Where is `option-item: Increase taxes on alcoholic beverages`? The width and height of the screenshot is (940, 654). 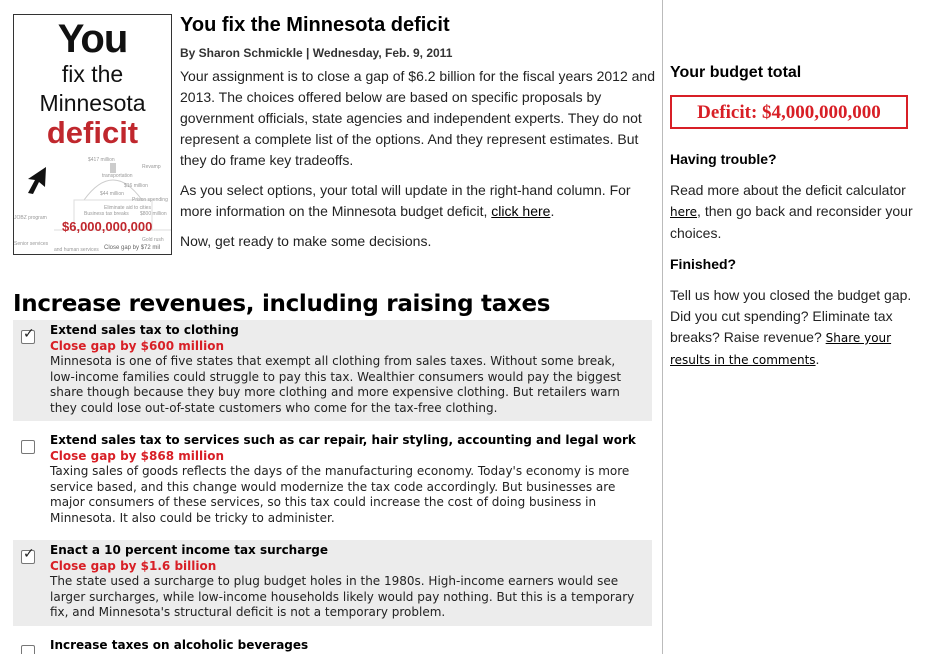 option-item: Increase taxes on alcoholic beverages is located at coordinates (332, 644).